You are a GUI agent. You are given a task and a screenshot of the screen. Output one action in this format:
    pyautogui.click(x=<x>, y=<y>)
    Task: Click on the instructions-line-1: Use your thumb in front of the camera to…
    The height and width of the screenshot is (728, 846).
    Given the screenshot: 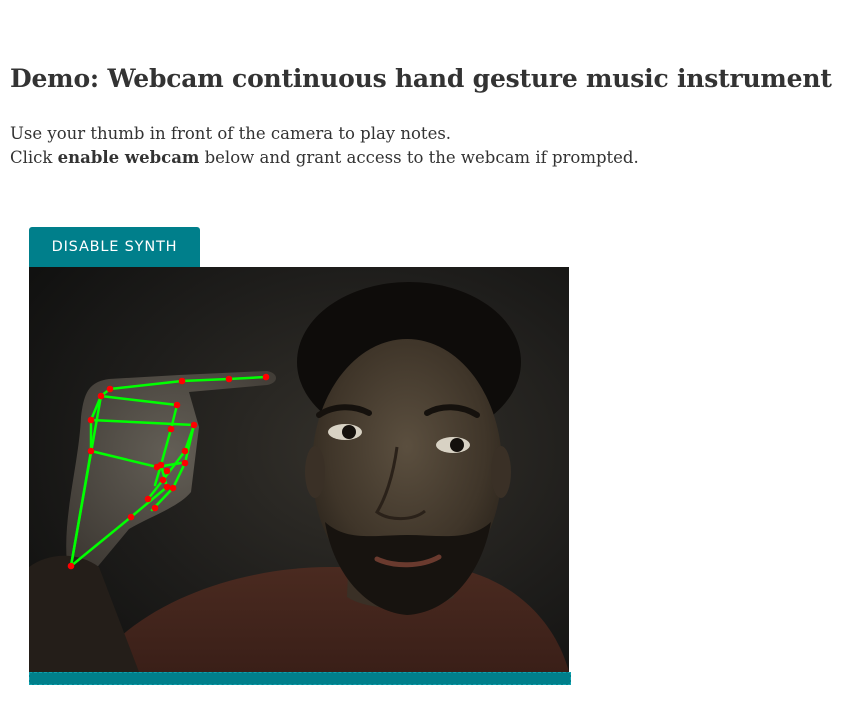 What is the action you would take?
    pyautogui.click(x=231, y=133)
    